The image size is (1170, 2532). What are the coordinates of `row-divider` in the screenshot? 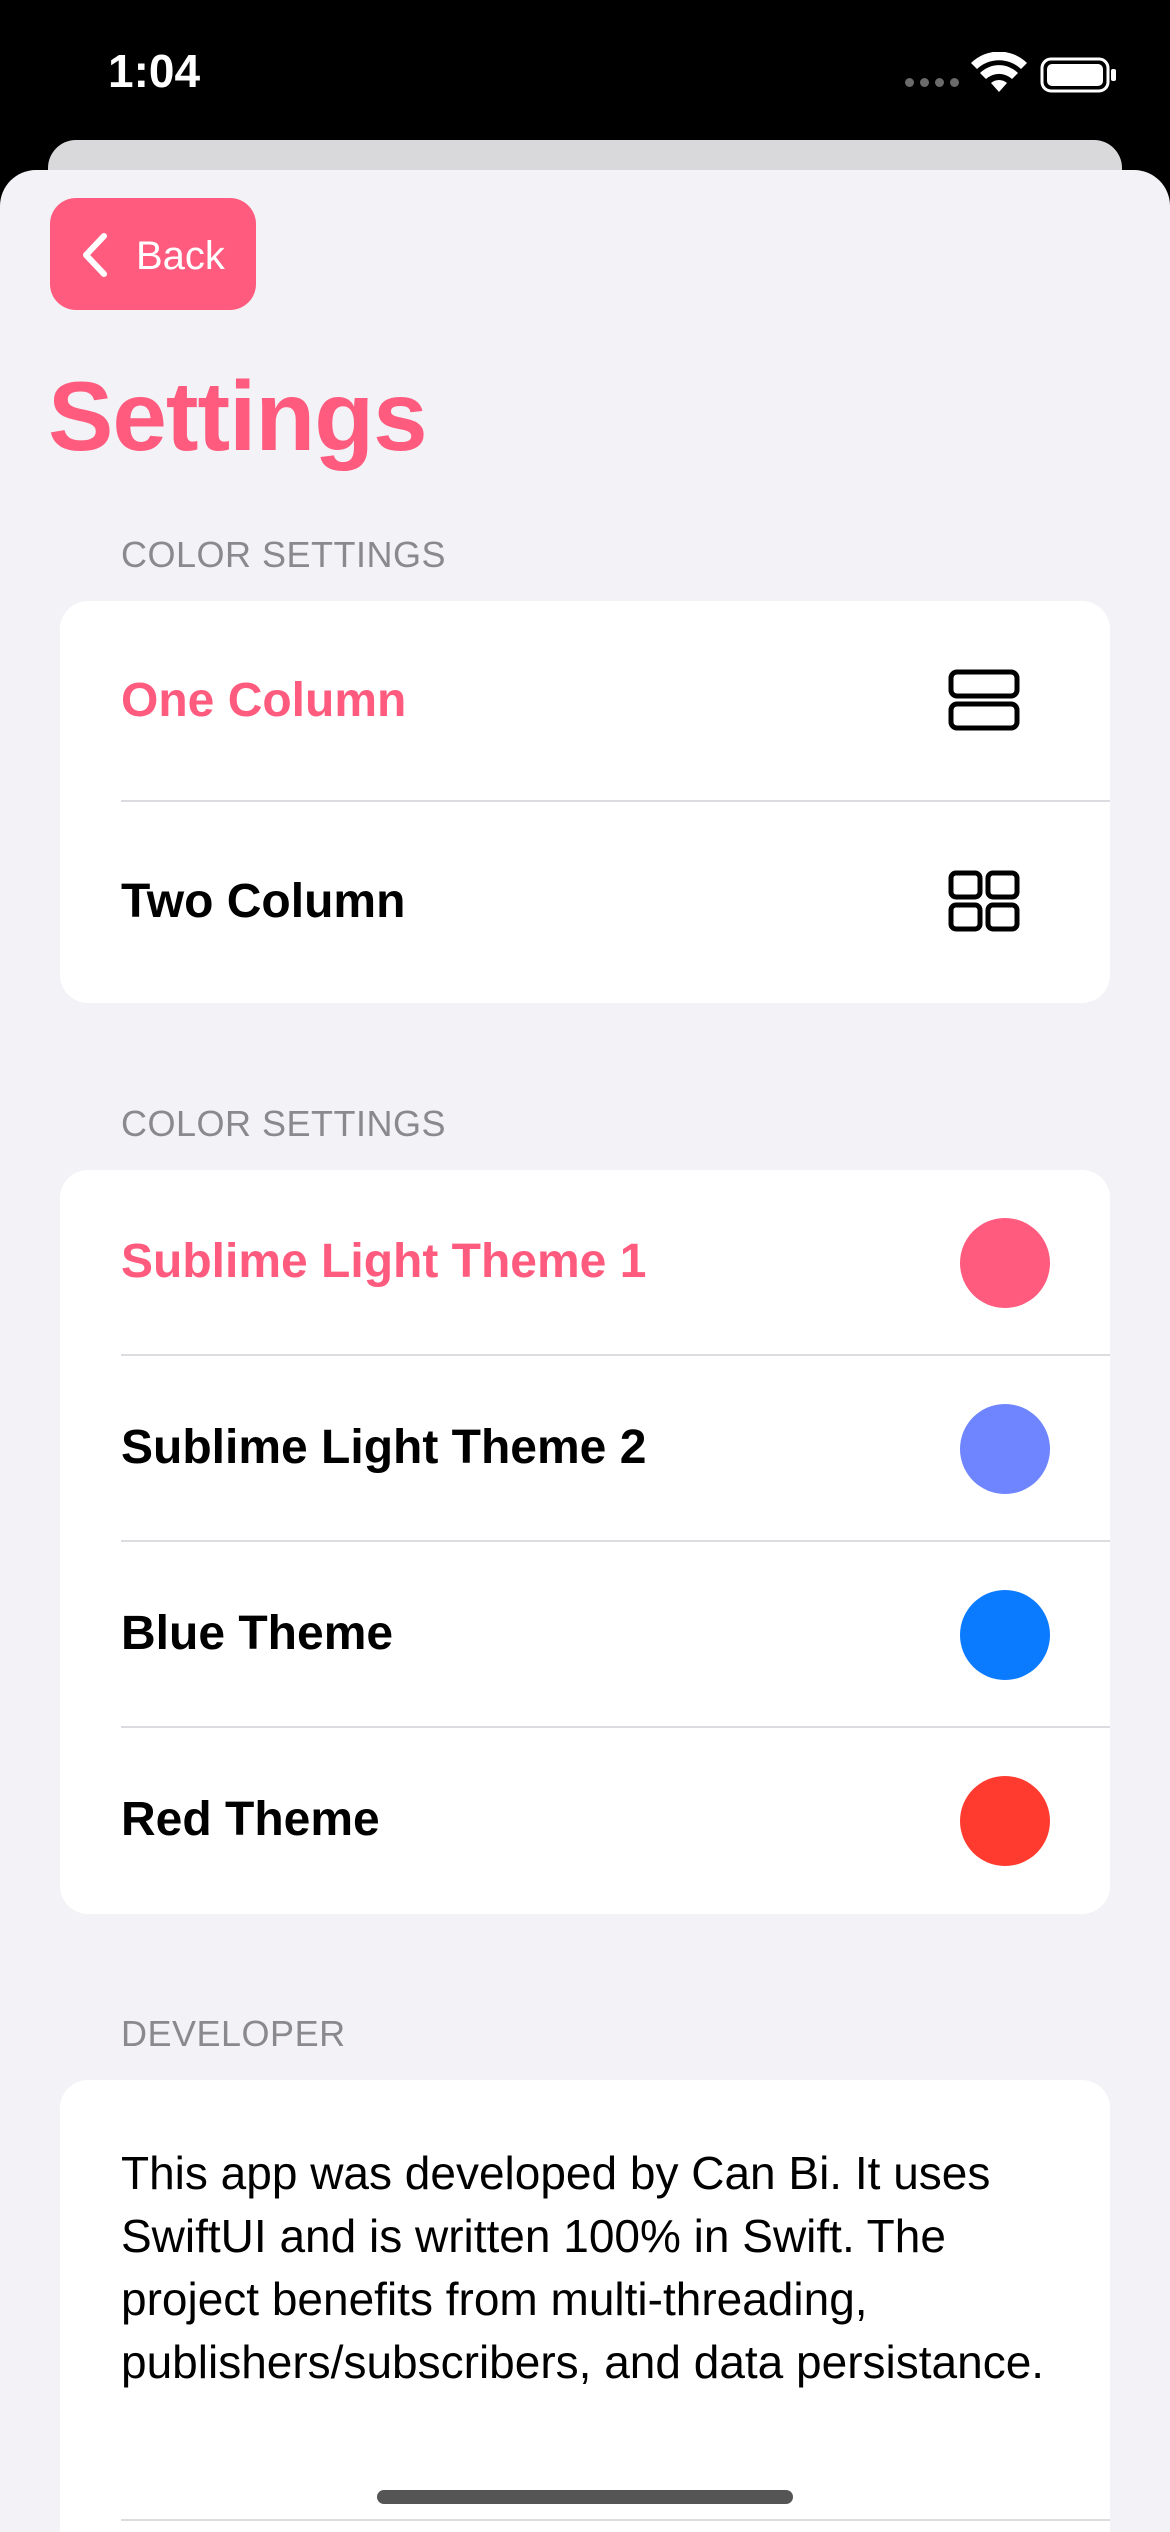 It's located at (615, 2520).